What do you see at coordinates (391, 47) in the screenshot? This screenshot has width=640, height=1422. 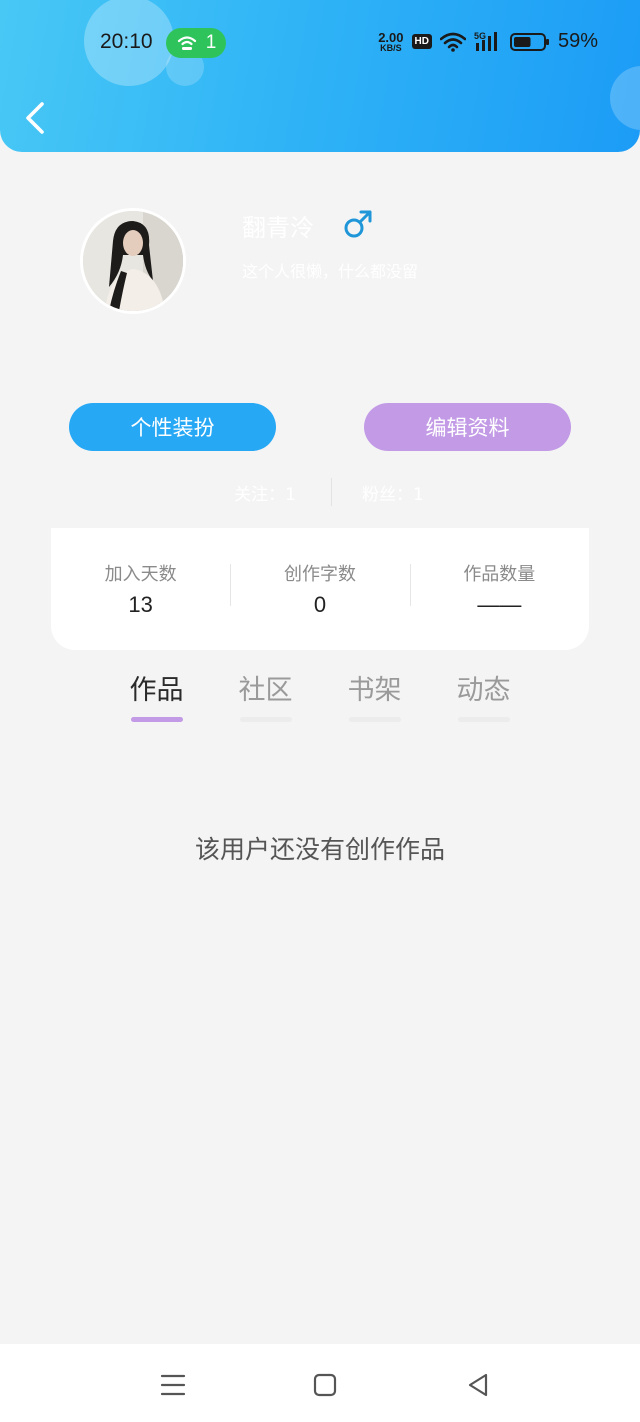 I see `net-speed-unit: KB/S` at bounding box center [391, 47].